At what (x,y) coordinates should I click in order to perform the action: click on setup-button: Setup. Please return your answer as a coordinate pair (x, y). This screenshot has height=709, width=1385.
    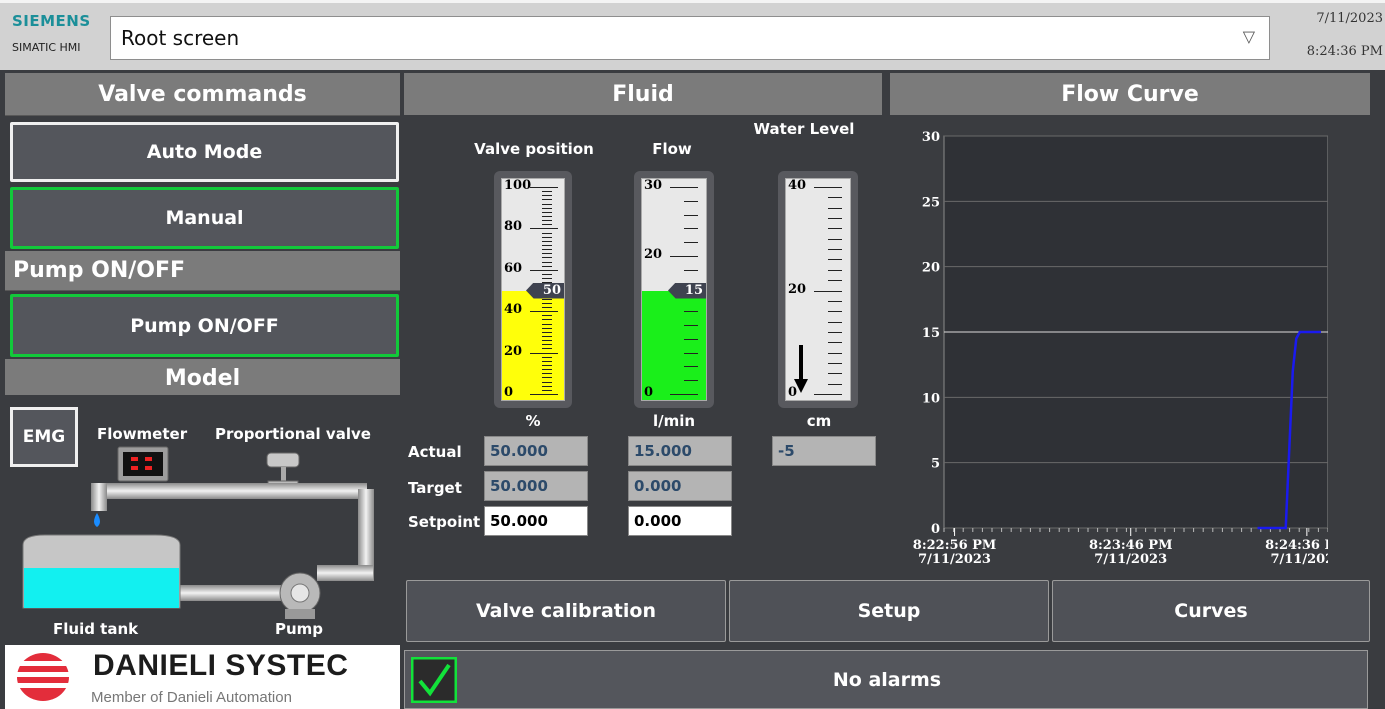
    Looking at the image, I should click on (889, 611).